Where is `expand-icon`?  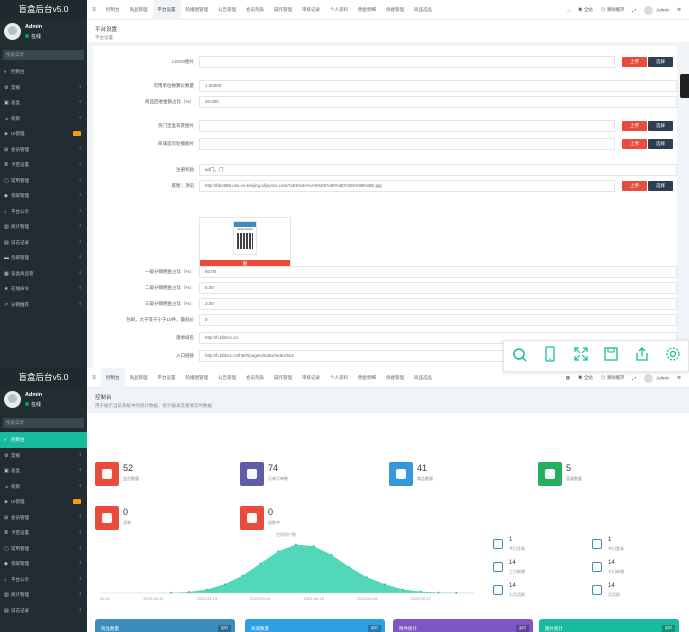 expand-icon is located at coordinates (581, 356).